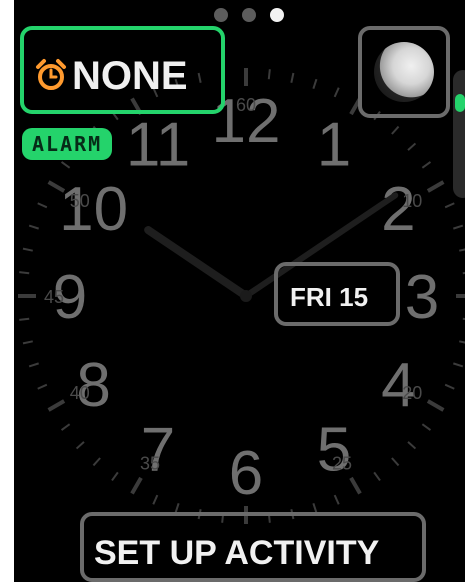 The width and height of the screenshot is (465, 582). I want to click on scroll-thumb, so click(460, 103).